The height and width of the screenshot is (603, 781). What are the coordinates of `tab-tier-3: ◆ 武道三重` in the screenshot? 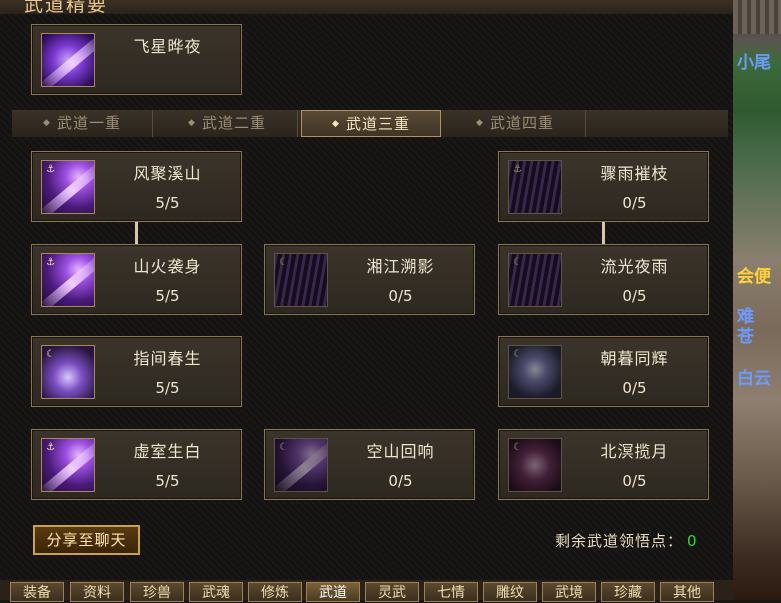 It's located at (371, 123).